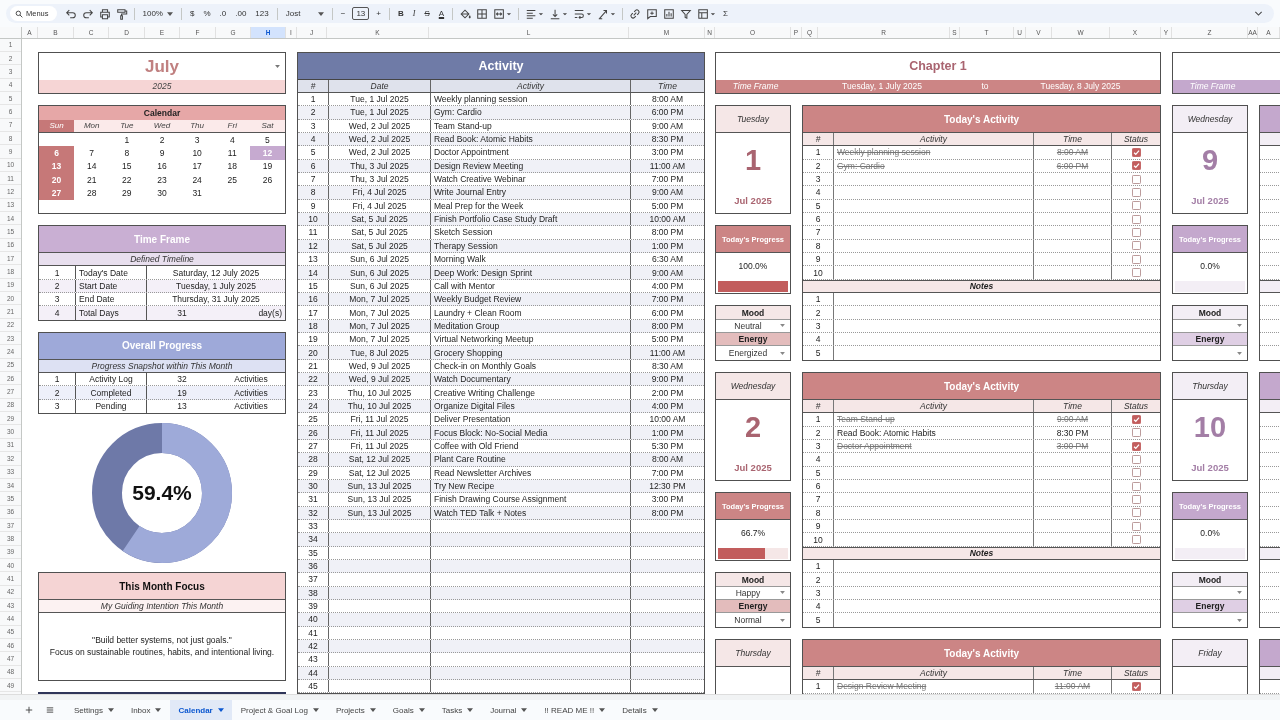  Describe the element at coordinates (707, 13) in the screenshot. I see `table-icon` at that location.